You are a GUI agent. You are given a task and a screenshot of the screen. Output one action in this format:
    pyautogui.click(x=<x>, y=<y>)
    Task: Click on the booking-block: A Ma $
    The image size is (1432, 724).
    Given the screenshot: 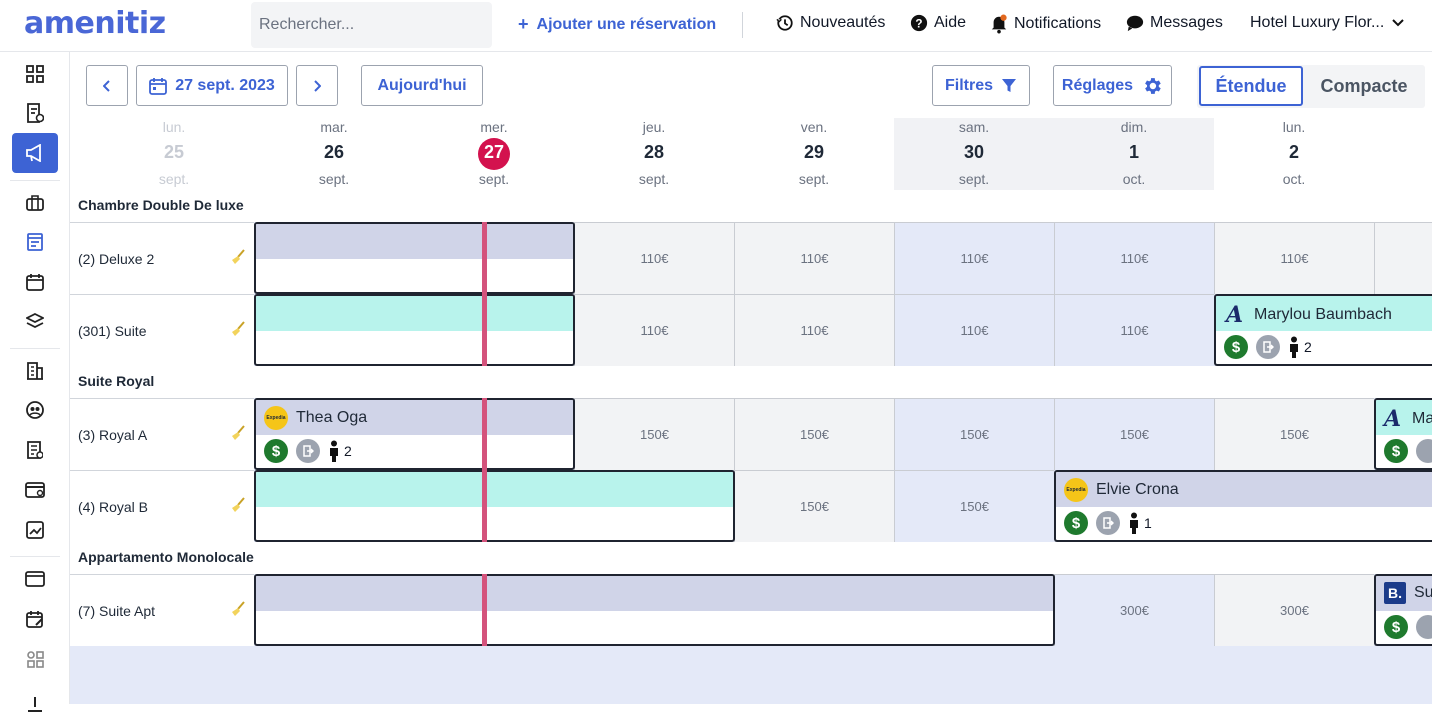 What is the action you would take?
    pyautogui.click(x=1403, y=434)
    